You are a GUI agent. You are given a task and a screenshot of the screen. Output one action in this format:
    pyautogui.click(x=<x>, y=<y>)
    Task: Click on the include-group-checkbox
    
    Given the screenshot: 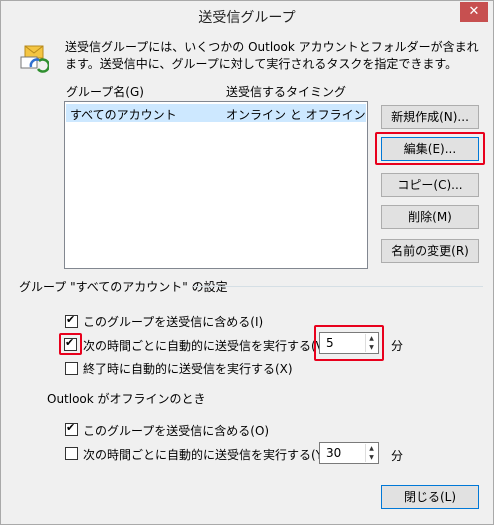 What is the action you would take?
    pyautogui.click(x=71, y=320)
    